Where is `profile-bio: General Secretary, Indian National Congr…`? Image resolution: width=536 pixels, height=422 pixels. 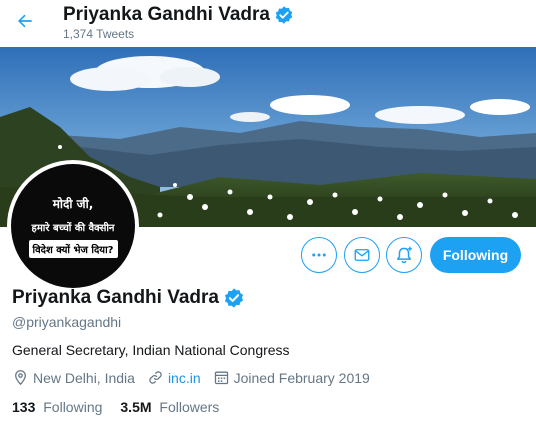 profile-bio: General Secretary, Indian National Congr… is located at coordinates (151, 350).